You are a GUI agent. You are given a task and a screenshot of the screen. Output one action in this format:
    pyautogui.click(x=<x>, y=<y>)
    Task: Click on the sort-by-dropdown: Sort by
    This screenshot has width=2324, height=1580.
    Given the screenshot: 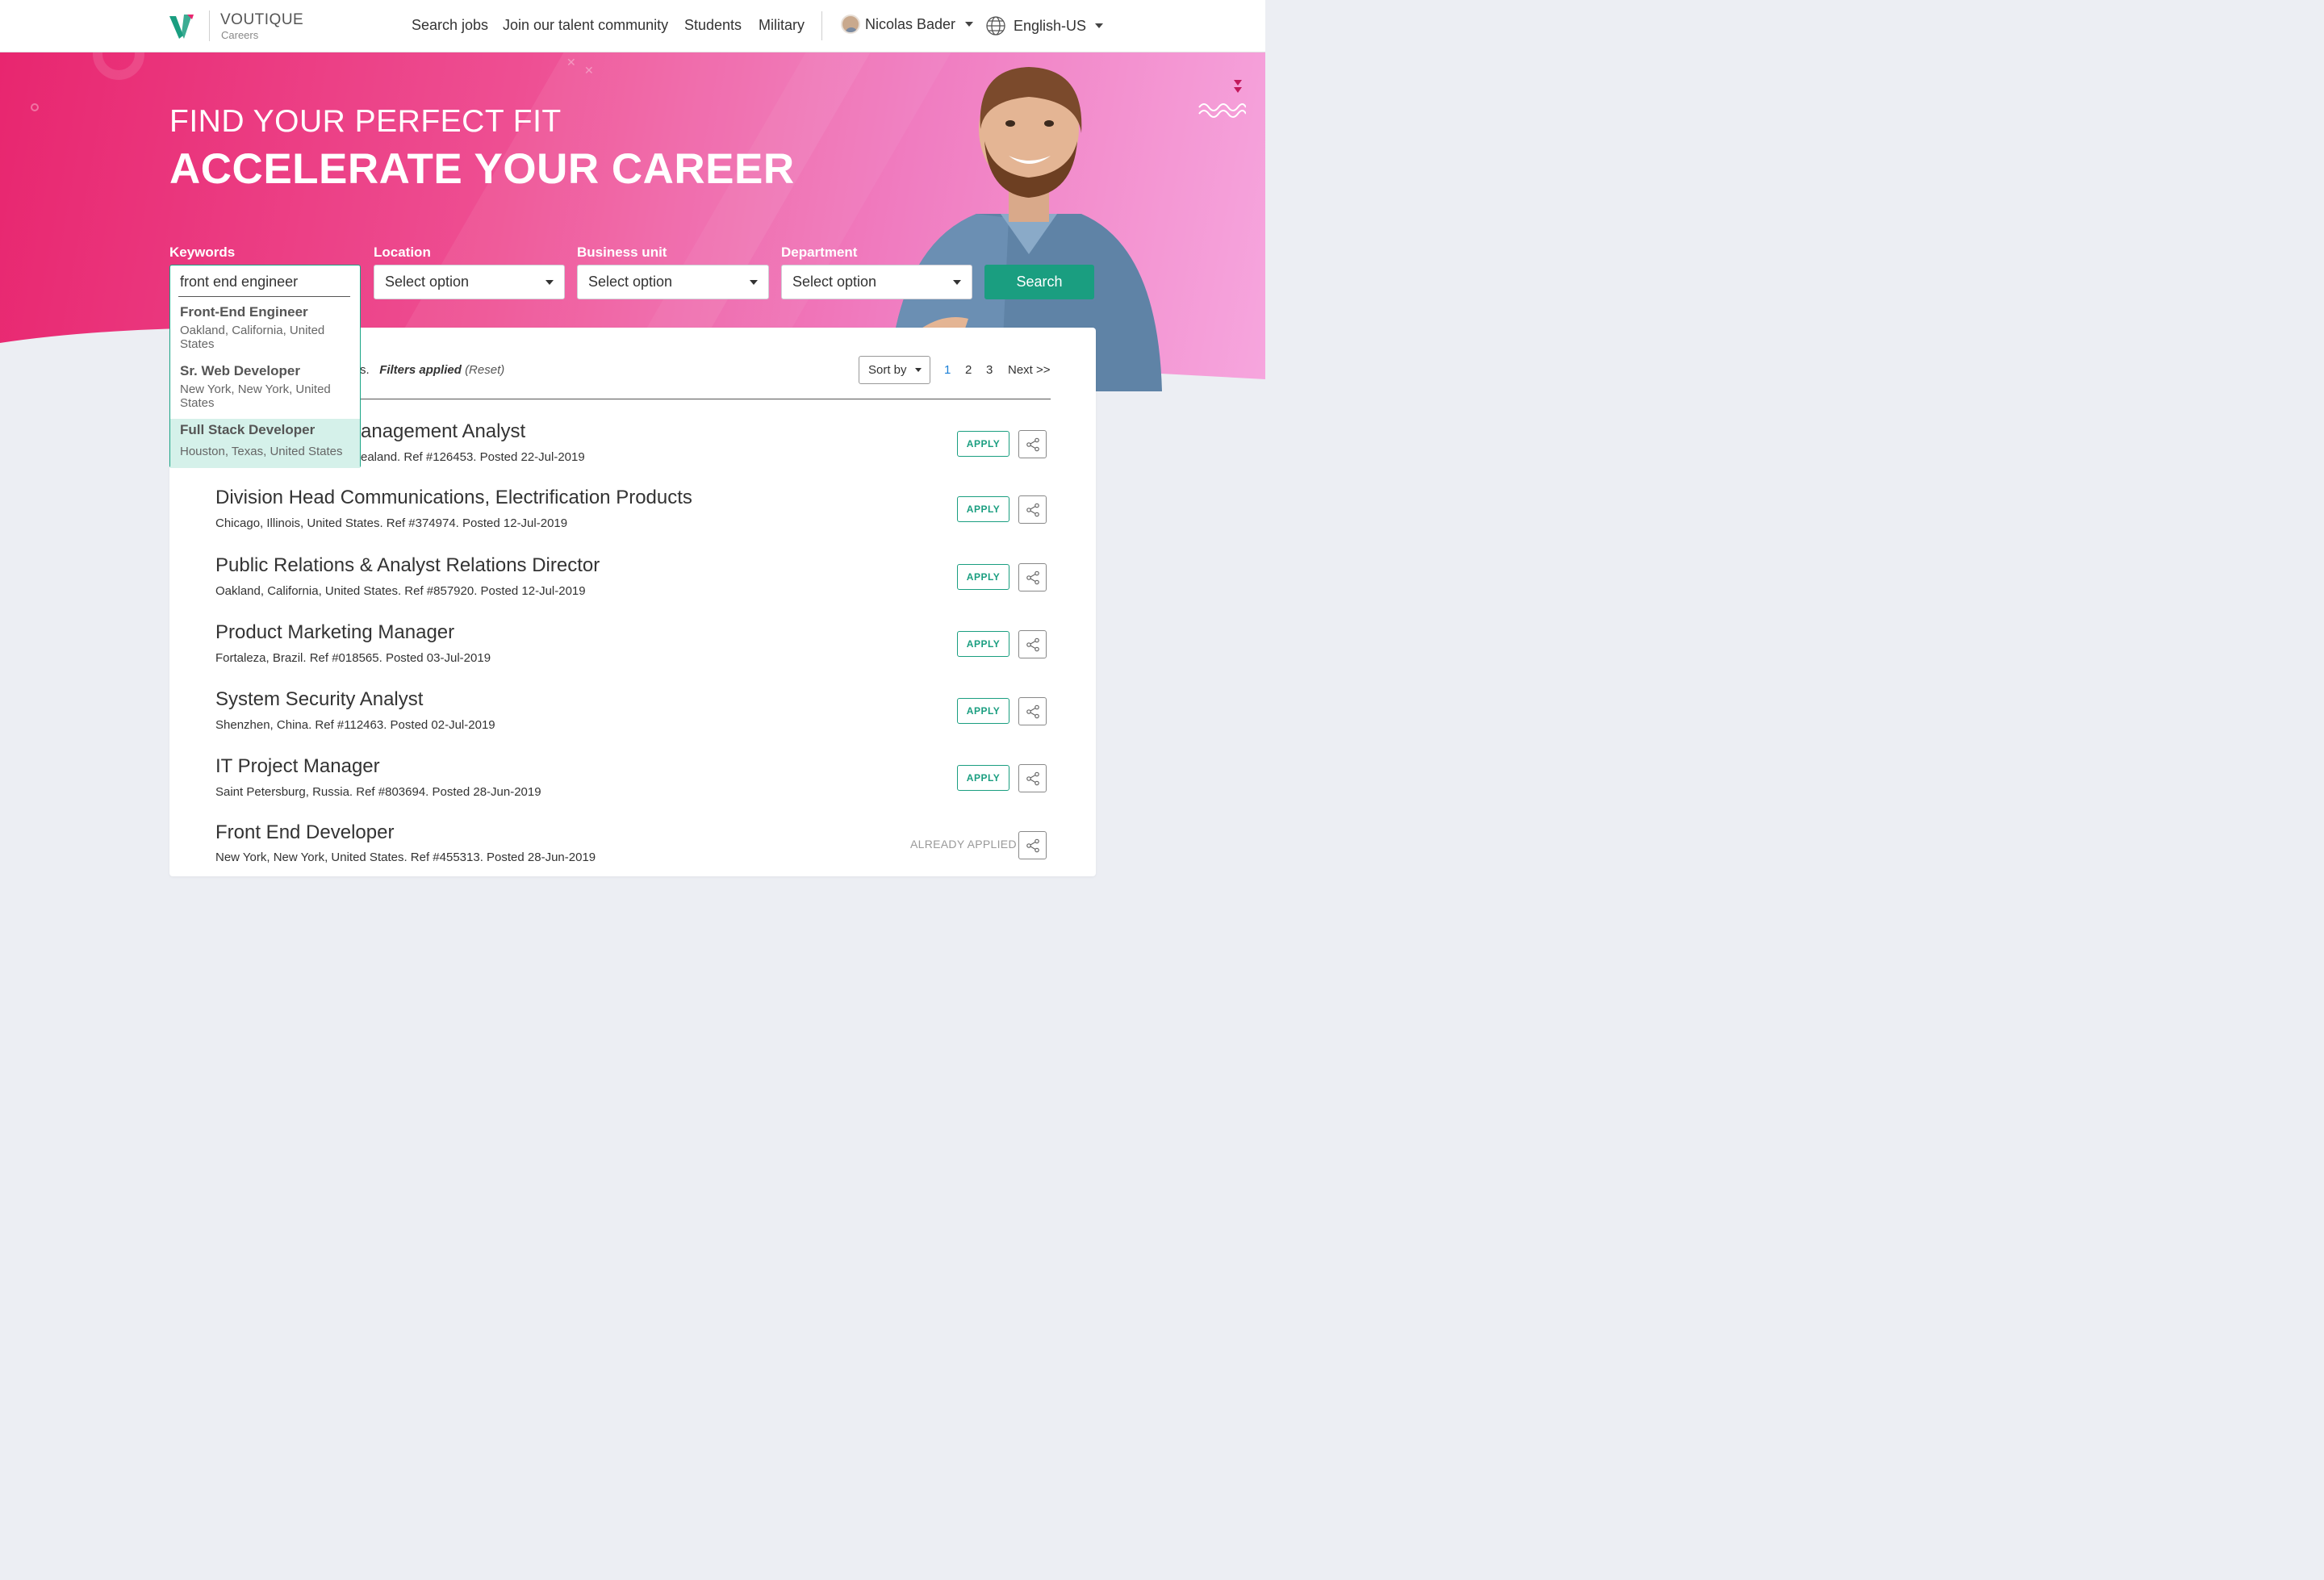 What is the action you would take?
    pyautogui.click(x=894, y=370)
    